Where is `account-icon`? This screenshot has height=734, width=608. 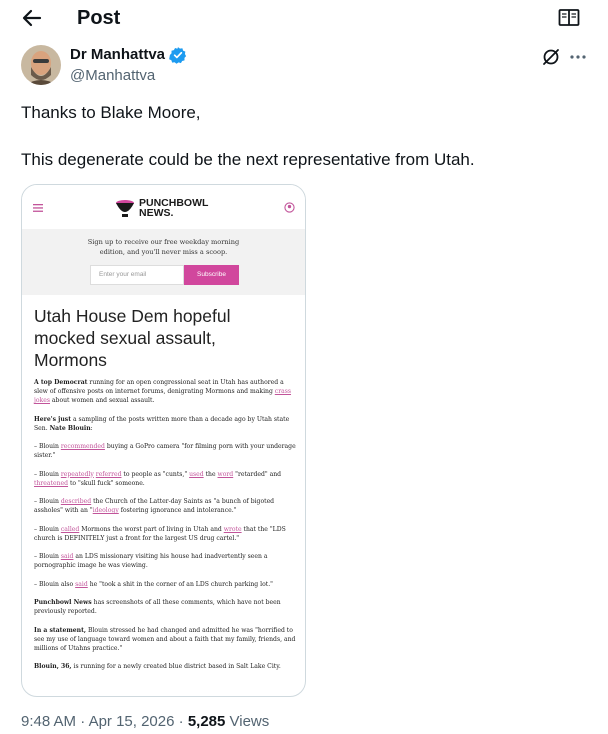 account-icon is located at coordinates (289, 207).